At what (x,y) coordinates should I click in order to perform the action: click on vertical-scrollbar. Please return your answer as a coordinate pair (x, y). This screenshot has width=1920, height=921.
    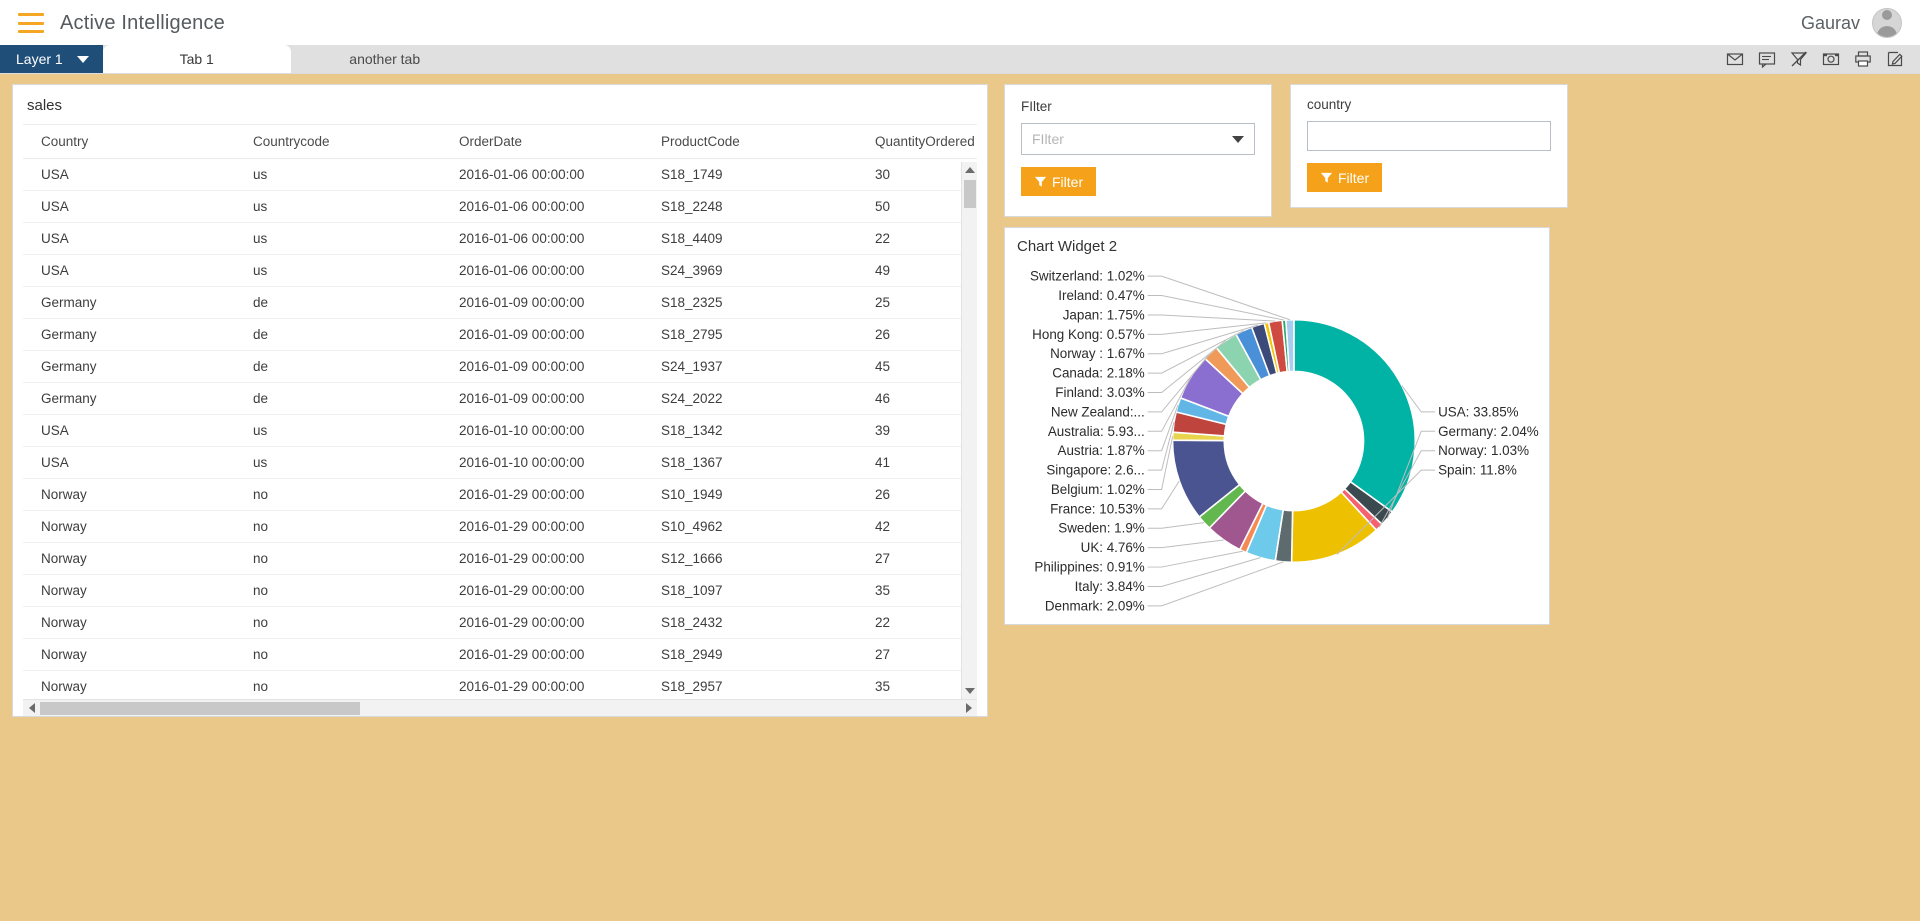
    Looking at the image, I should click on (969, 430).